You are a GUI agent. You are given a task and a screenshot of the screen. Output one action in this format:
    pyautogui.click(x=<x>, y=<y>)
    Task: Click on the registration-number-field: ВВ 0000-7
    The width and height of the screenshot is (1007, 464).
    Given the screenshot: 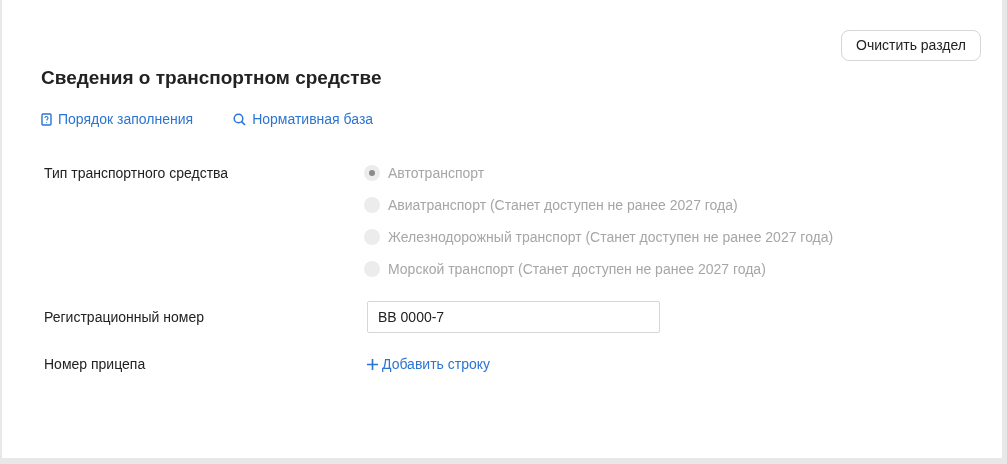 What is the action you would take?
    pyautogui.click(x=513, y=317)
    